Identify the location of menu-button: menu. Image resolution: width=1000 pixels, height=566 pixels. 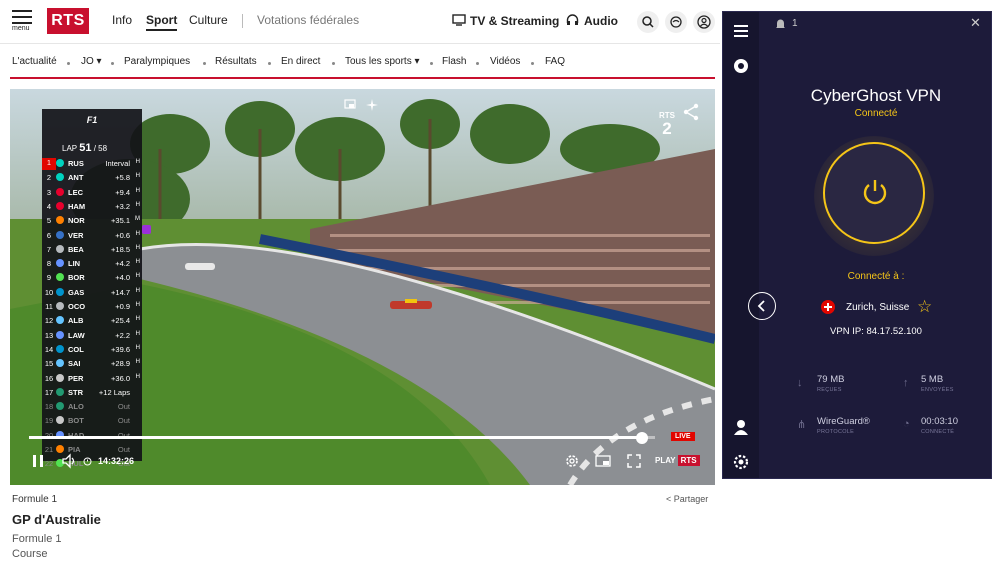
(23, 22).